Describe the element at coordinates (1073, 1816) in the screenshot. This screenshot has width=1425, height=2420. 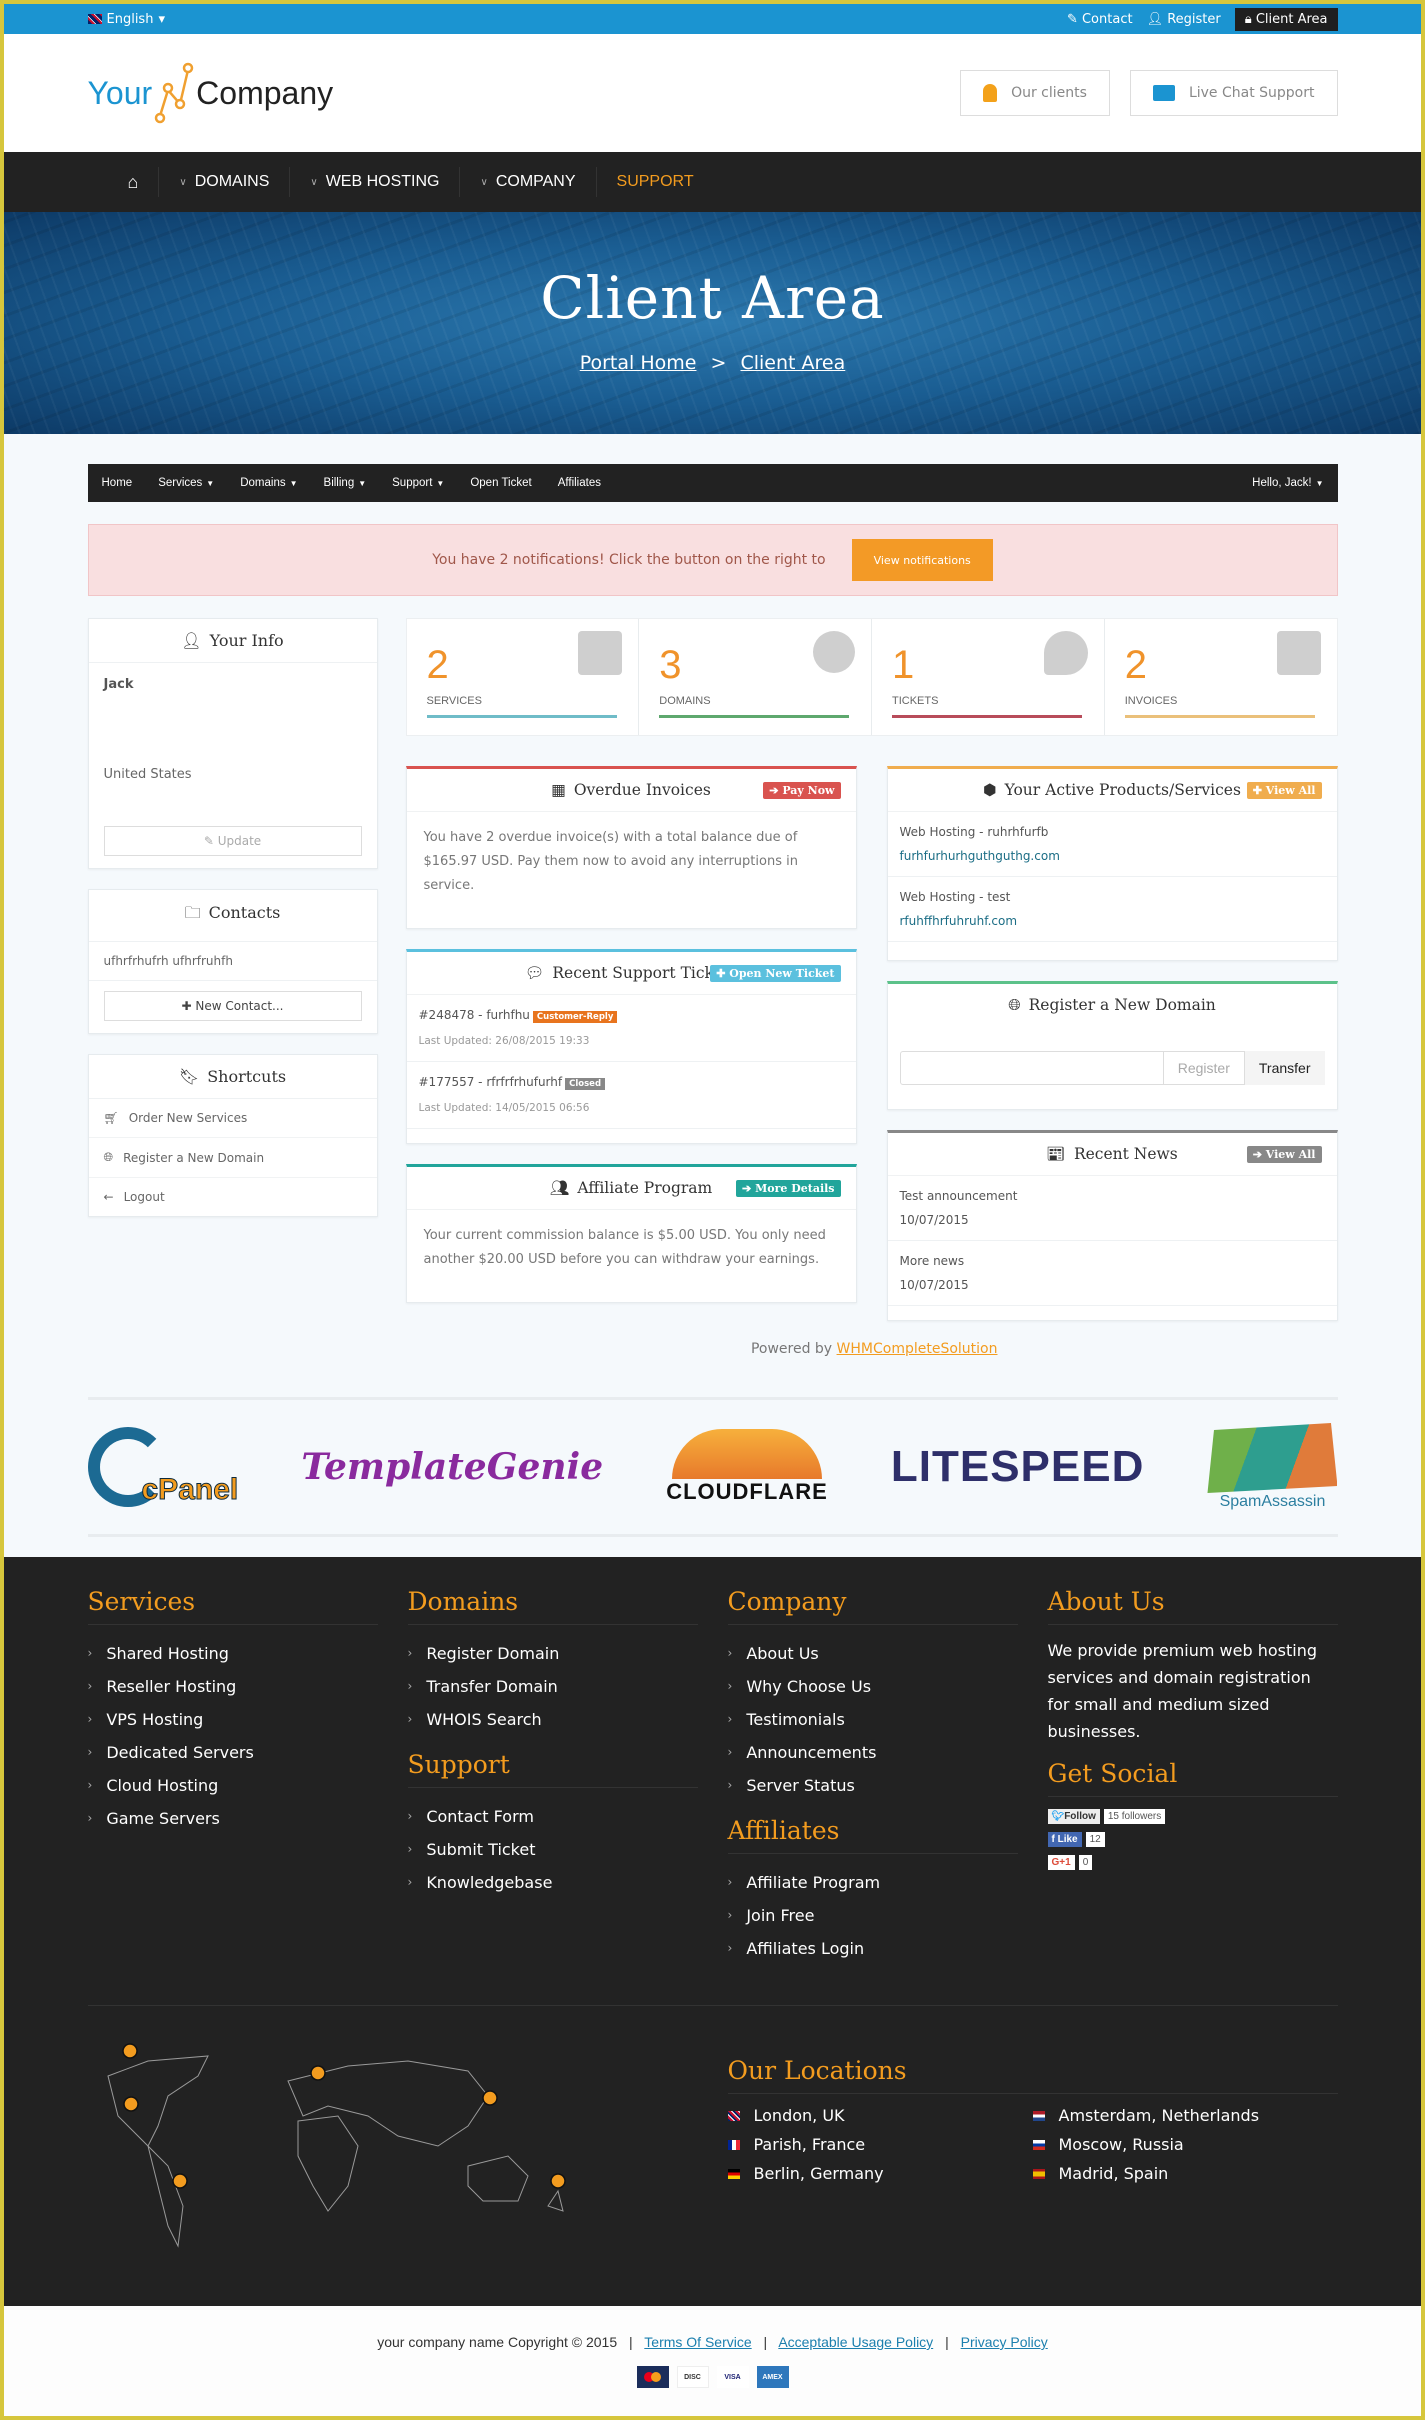
I see `twitter-button: 🐦︎Follow` at that location.